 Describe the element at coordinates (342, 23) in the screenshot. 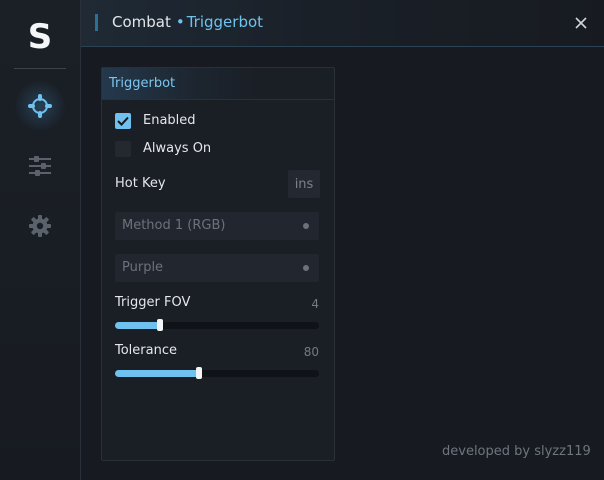

I see `header: Combat • Triggerbot` at that location.